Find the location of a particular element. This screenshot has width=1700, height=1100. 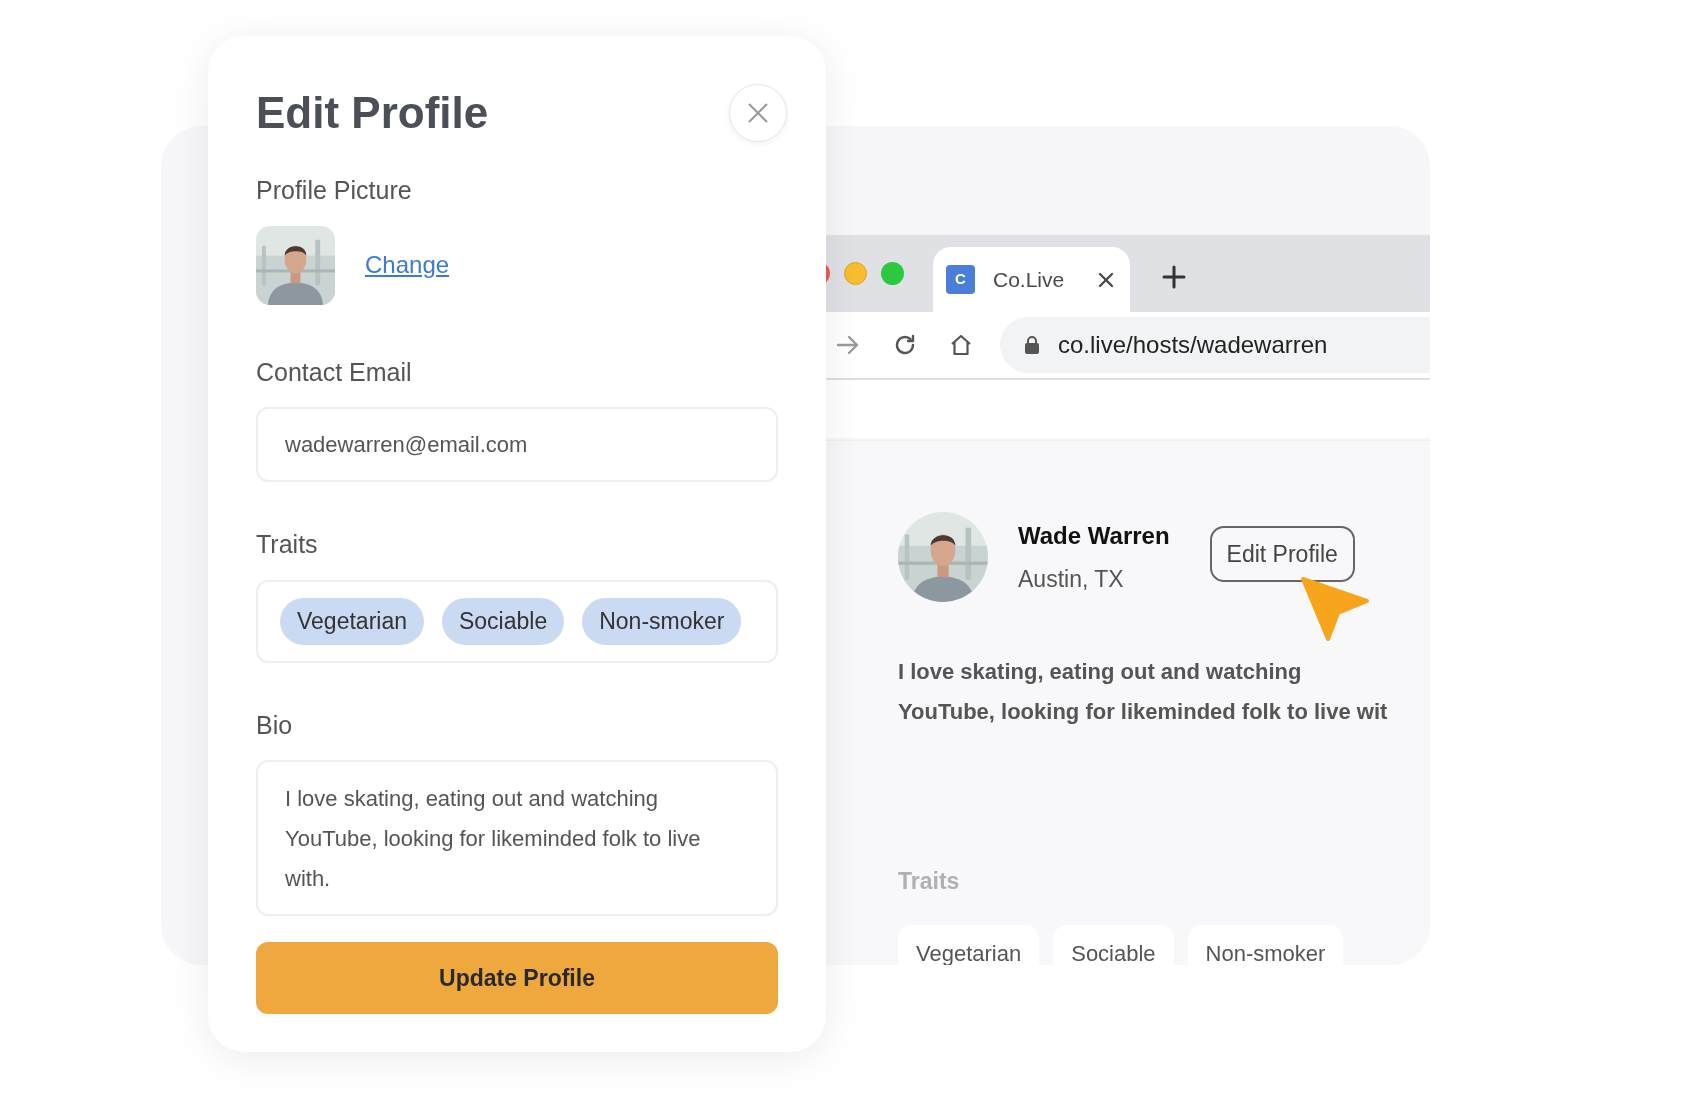

tab-title: Co.Live is located at coordinates (1029, 279).